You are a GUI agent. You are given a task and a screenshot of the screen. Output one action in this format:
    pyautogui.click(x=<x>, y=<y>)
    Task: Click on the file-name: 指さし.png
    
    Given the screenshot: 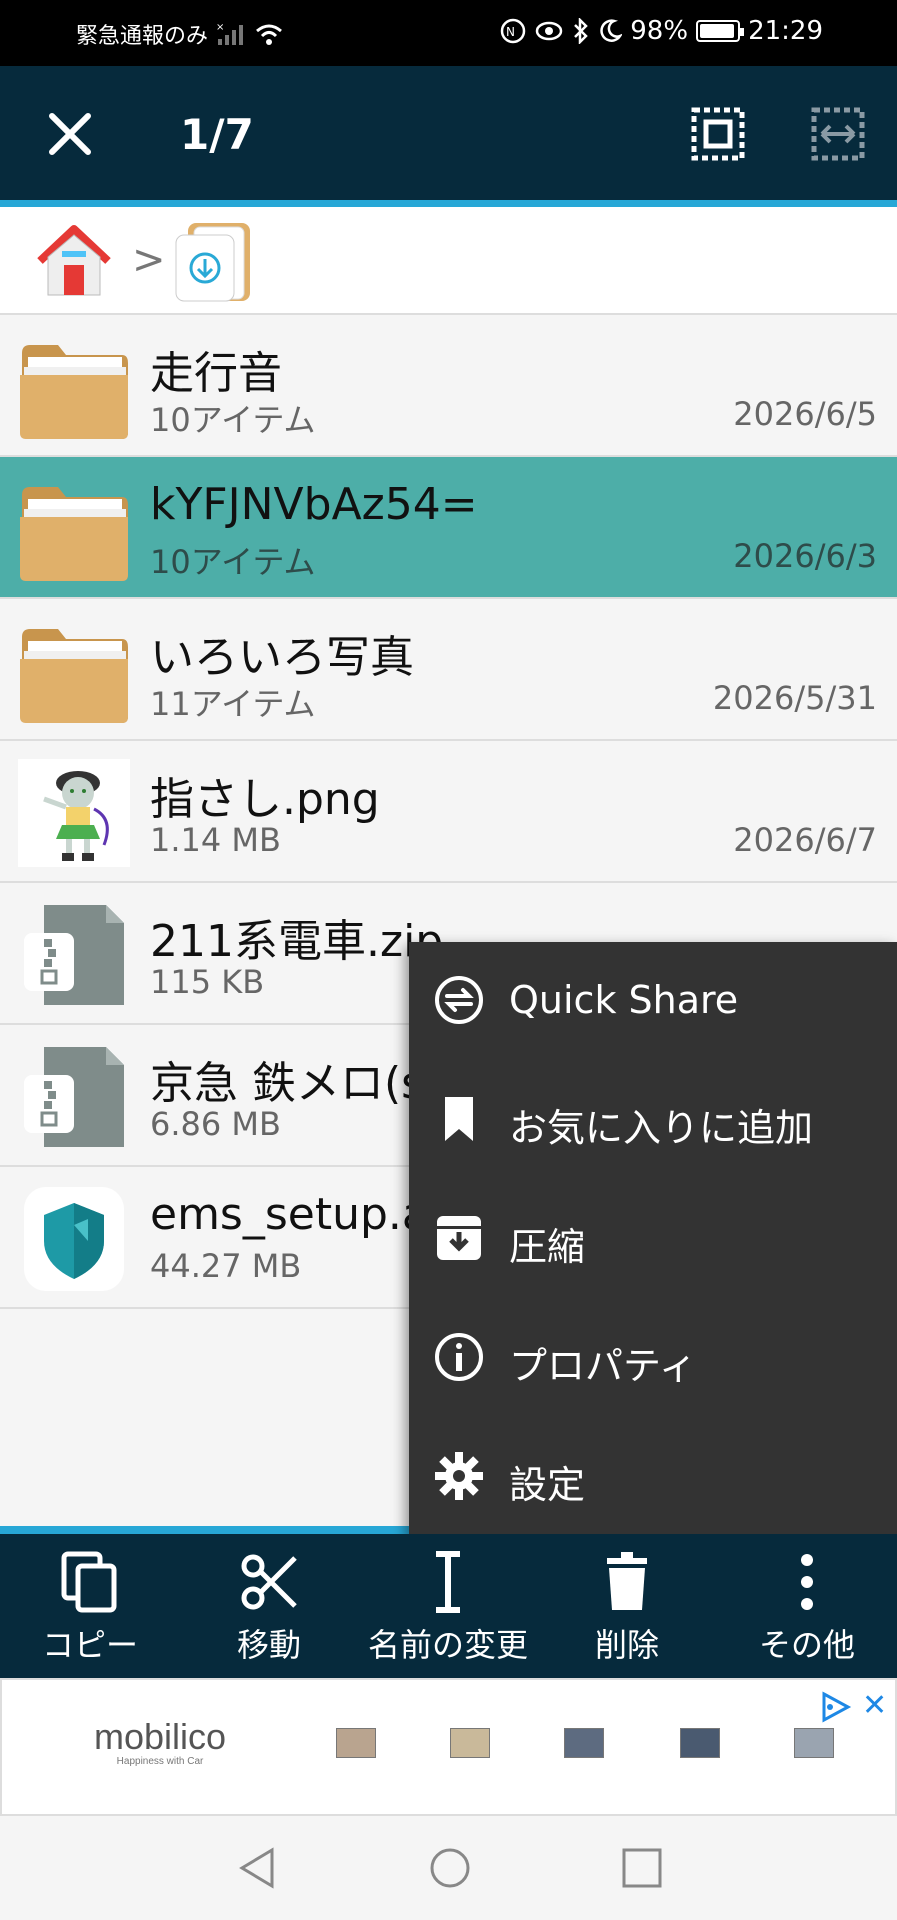 What is the action you would take?
    pyautogui.click(x=265, y=799)
    